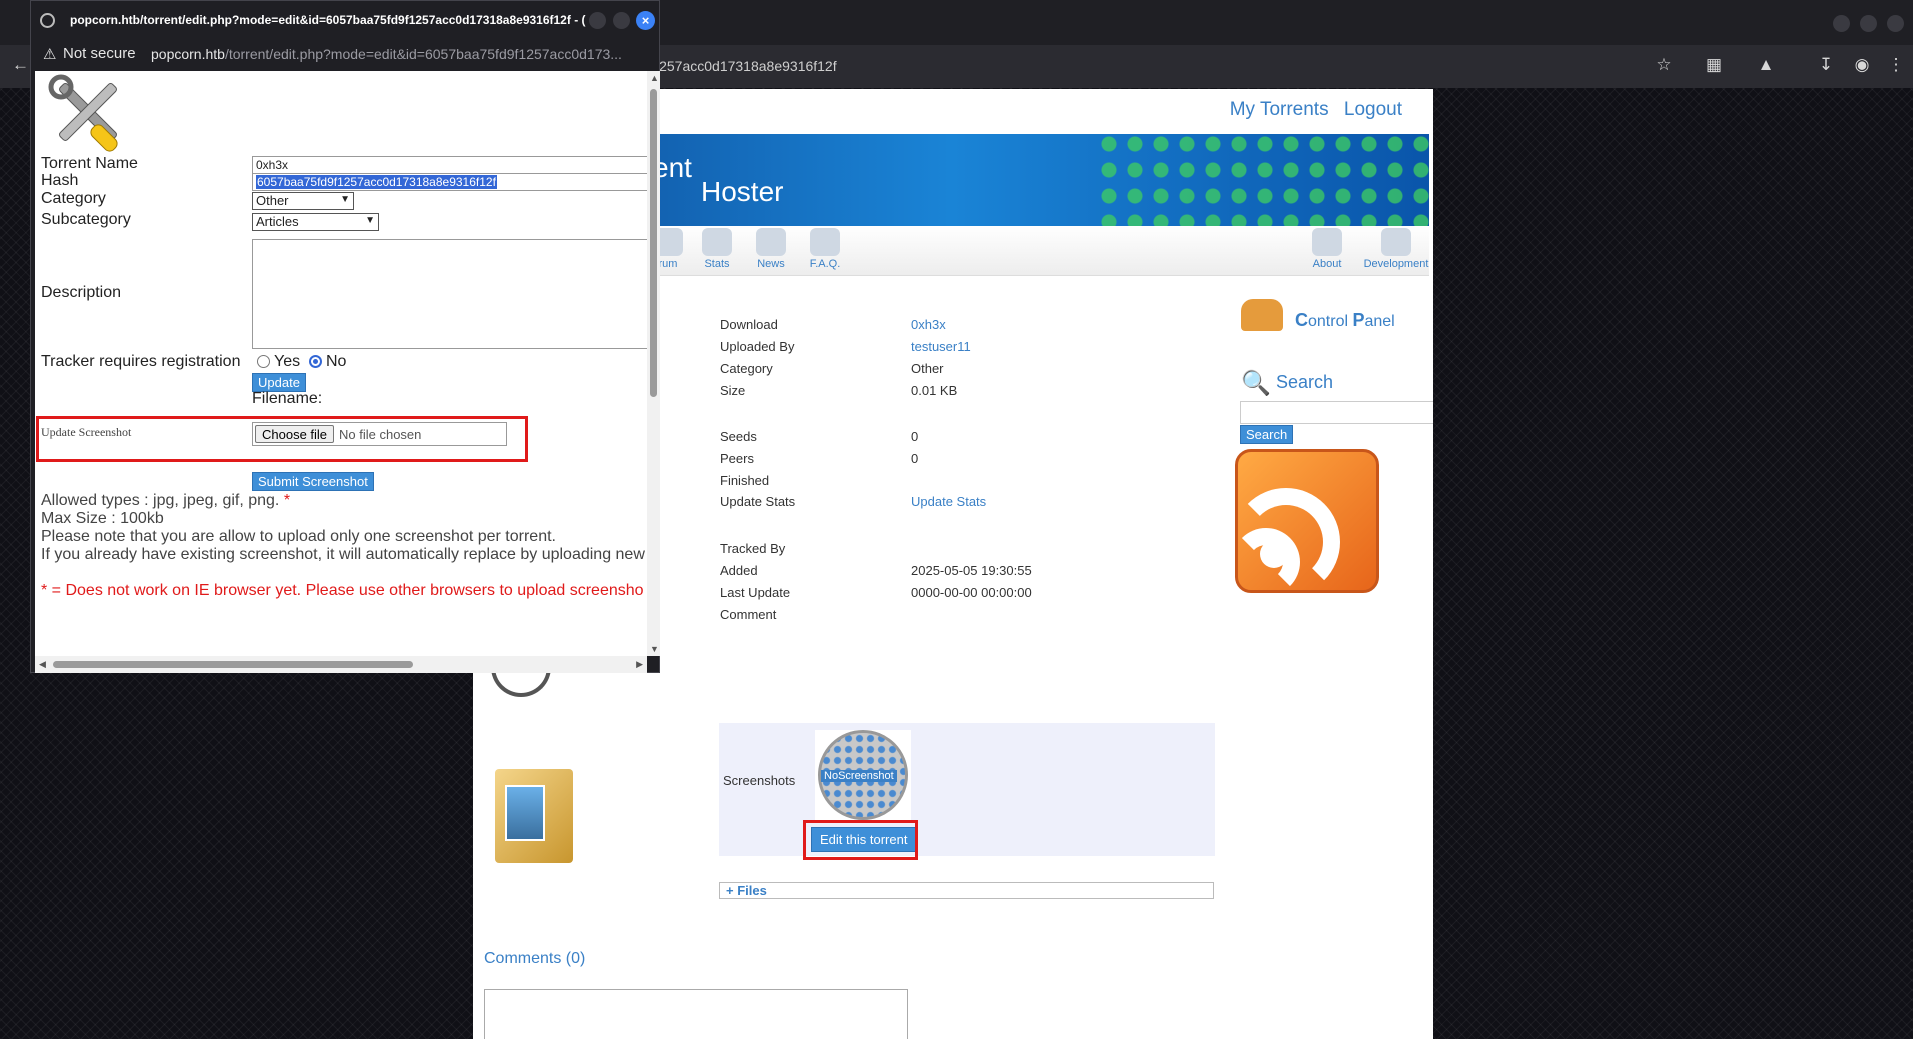 This screenshot has height=1039, width=1913. Describe the element at coordinates (1766, 65) in the screenshot. I see `flask-icon: ▲` at that location.